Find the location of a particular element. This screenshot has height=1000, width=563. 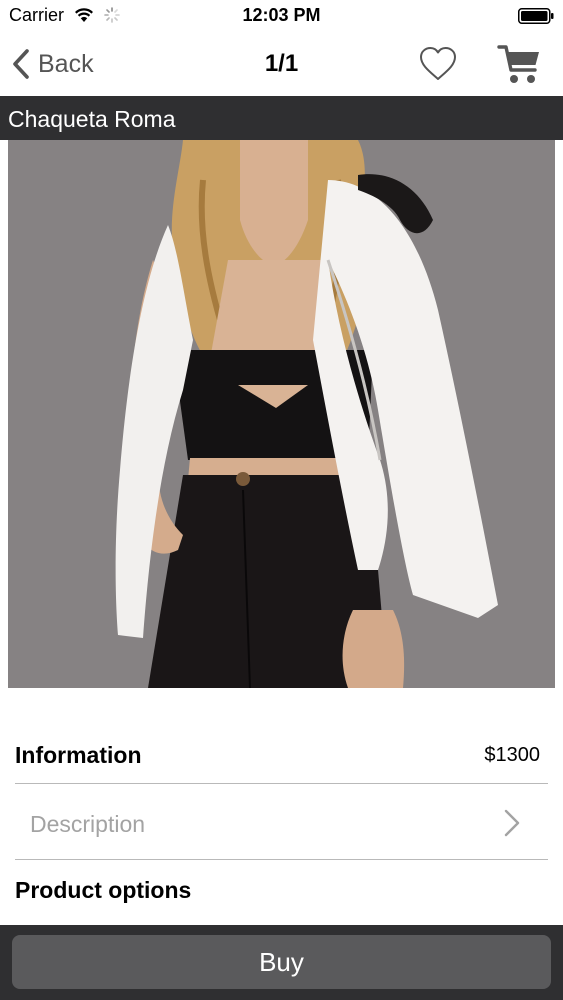

status-time: 12:03 PM is located at coordinates (281, 15).